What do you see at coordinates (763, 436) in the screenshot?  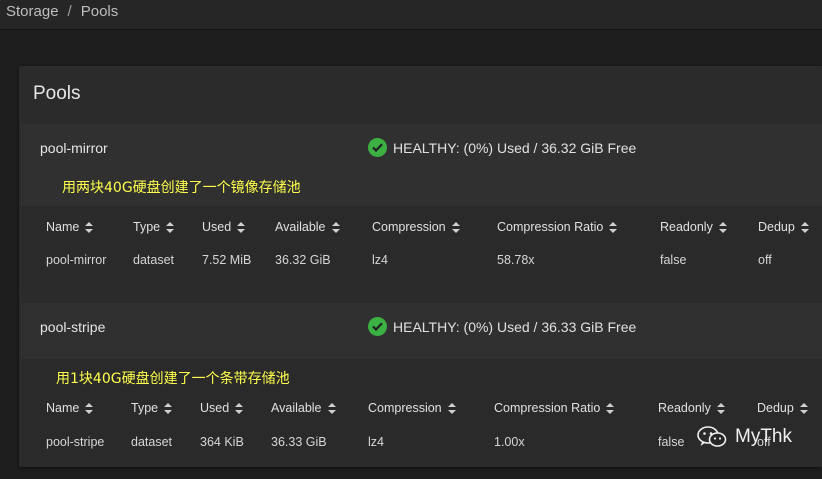 I see `watermark-text: MyThk` at bounding box center [763, 436].